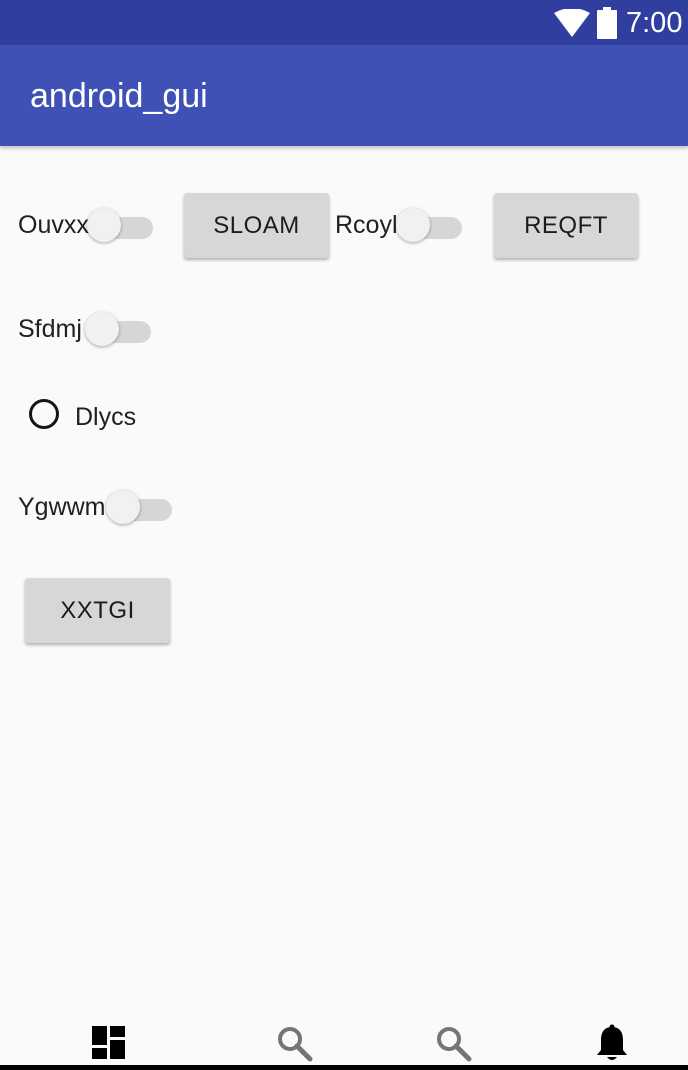 Image resolution: width=688 pixels, height=1070 pixels. Describe the element at coordinates (256, 225) in the screenshot. I see `sloam-button: SLOAM` at that location.